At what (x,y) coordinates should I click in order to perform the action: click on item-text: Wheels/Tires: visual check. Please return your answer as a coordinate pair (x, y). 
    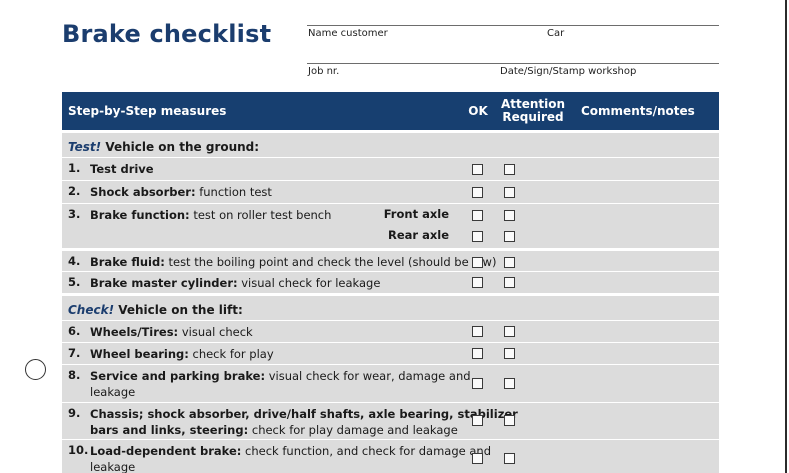
    Looking at the image, I should click on (171, 332).